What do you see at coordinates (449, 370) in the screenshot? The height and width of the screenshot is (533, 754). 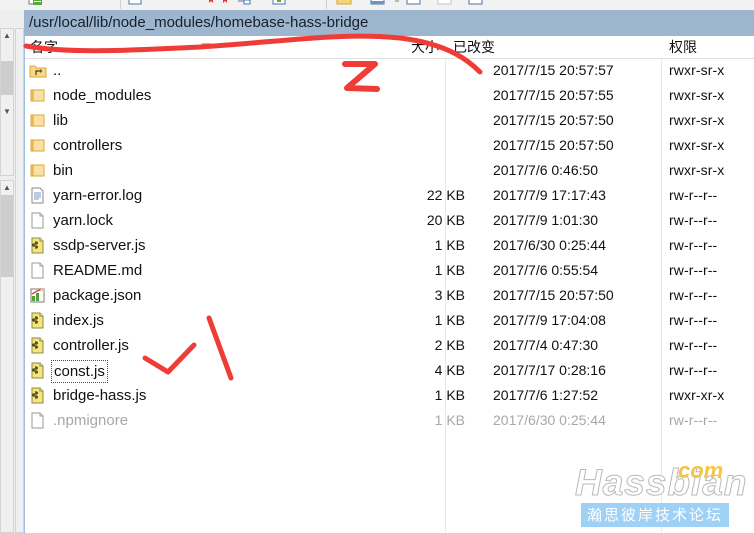 I see `file-size: 4 KB` at bounding box center [449, 370].